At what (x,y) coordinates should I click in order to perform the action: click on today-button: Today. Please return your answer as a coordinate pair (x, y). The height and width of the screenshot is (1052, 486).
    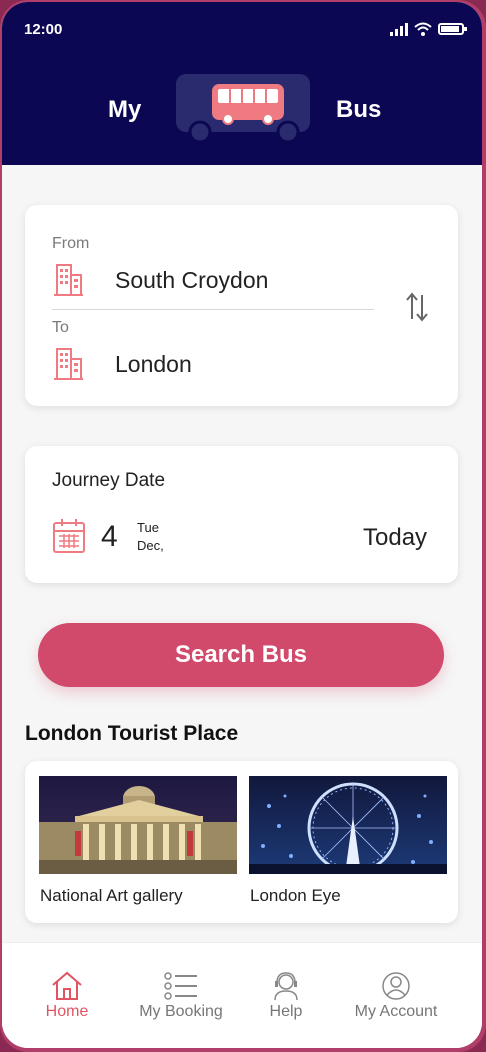
    Looking at the image, I should click on (395, 538).